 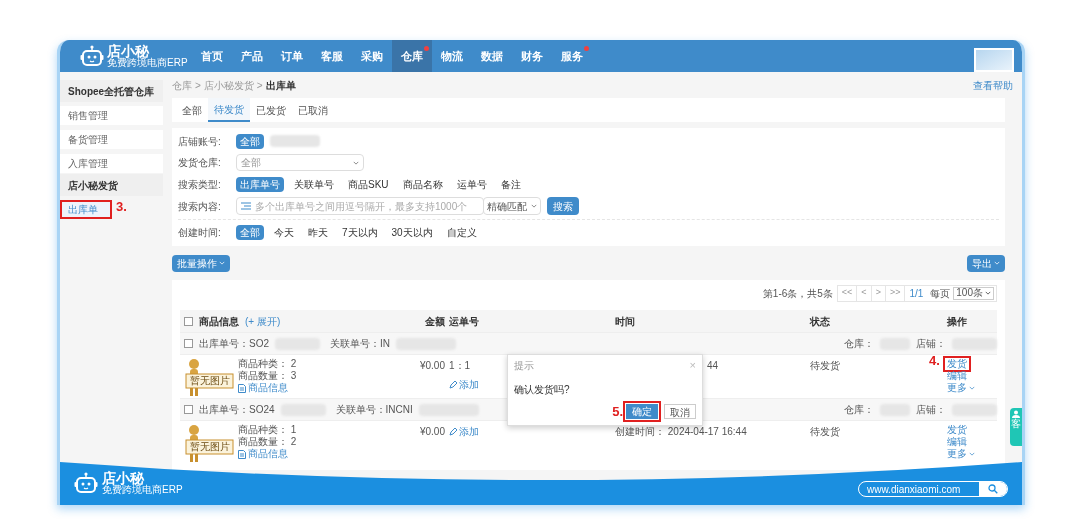 I want to click on filter-option: 关联单号, so click(x=314, y=184).